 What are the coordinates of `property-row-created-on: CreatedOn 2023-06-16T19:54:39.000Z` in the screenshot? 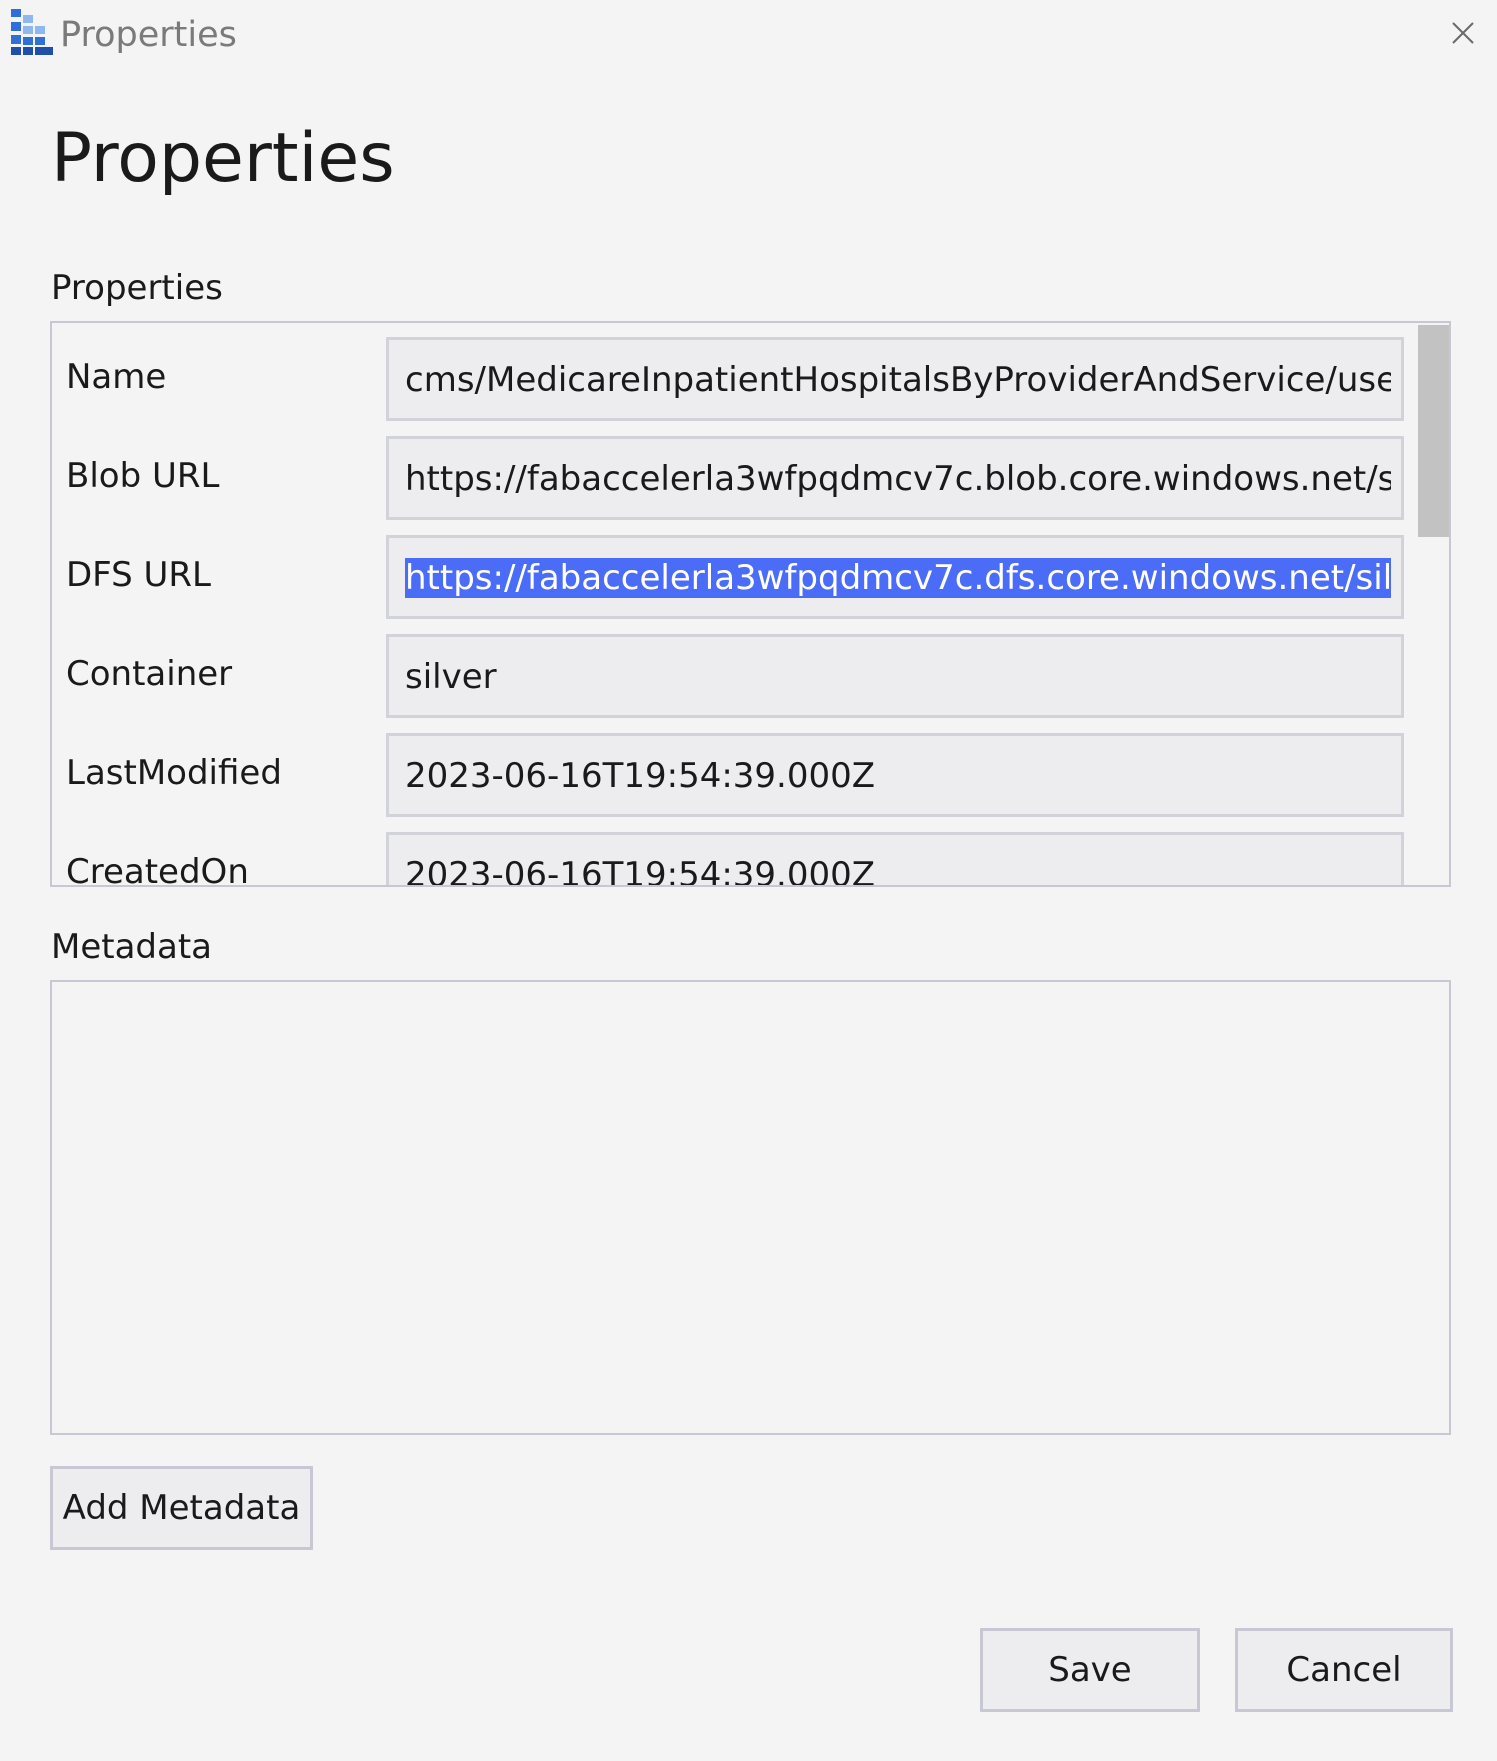 It's located at (732, 859).